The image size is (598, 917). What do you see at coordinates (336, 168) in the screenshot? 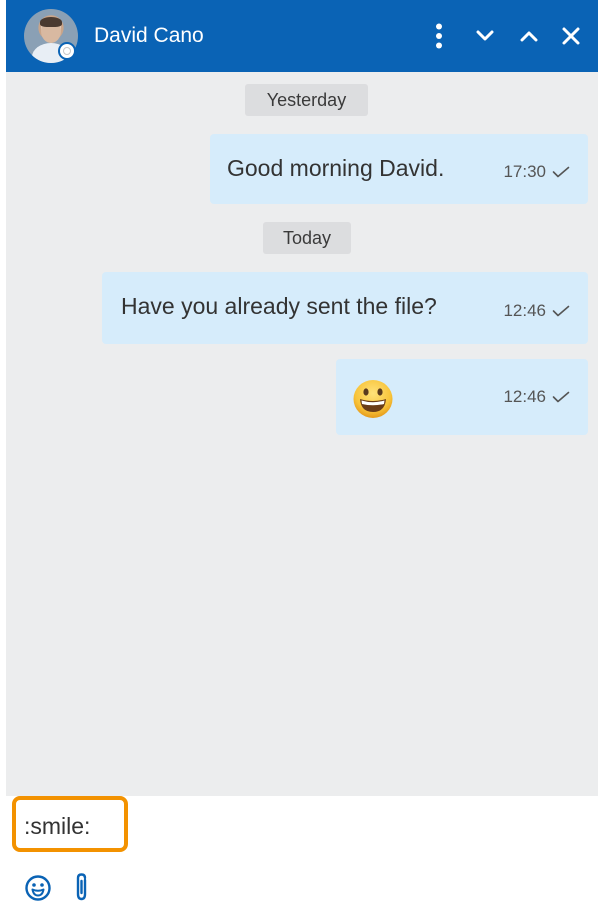
I see `message-text: Good morning David.` at bounding box center [336, 168].